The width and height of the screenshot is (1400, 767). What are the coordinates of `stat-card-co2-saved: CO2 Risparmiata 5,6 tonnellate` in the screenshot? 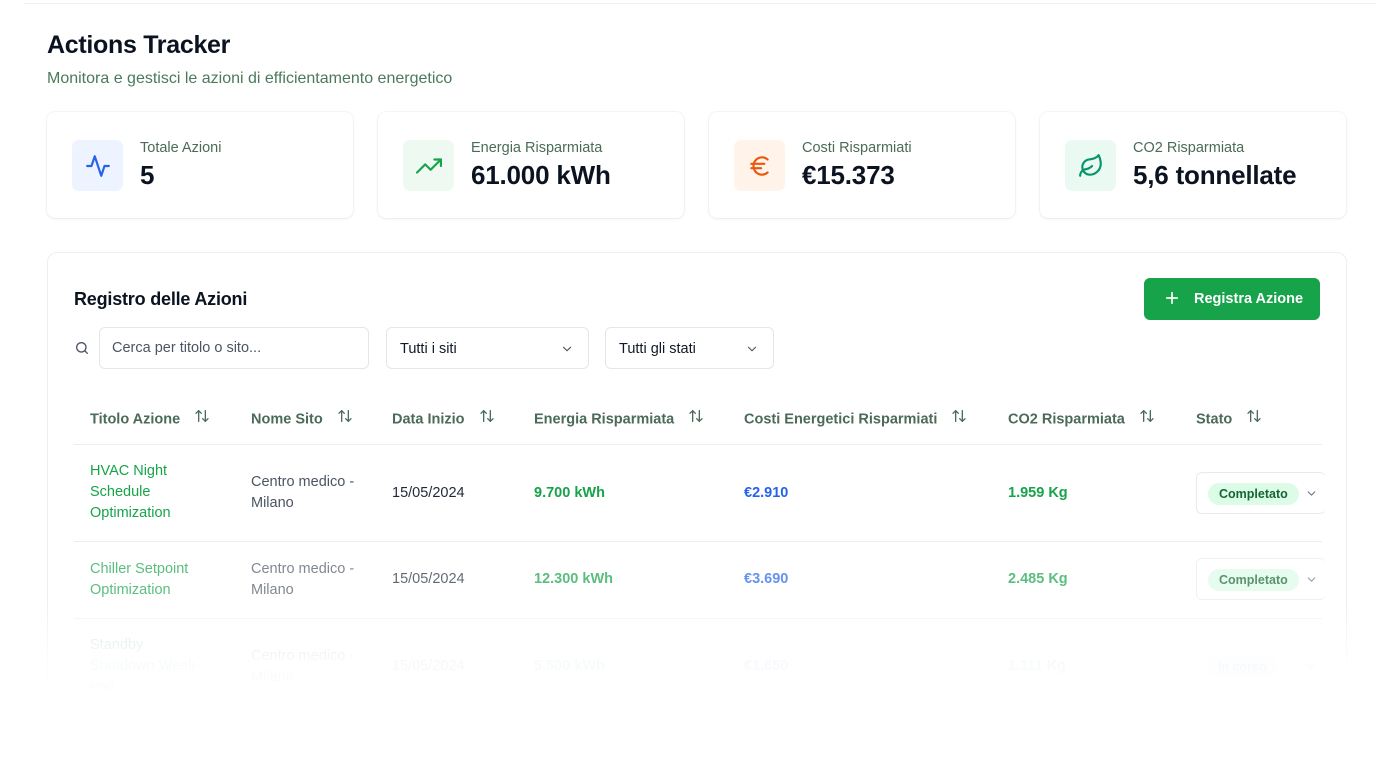 It's located at (1193, 165).